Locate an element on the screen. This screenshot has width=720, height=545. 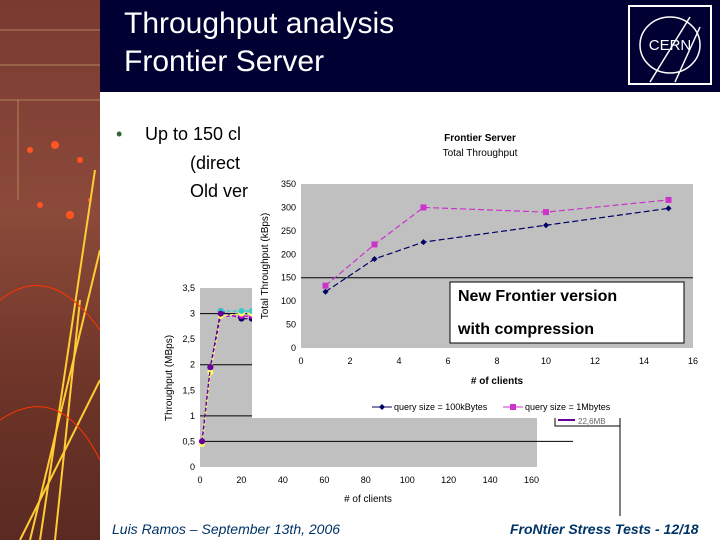
x-tick-label: 2 is located at coordinates (349, 361).